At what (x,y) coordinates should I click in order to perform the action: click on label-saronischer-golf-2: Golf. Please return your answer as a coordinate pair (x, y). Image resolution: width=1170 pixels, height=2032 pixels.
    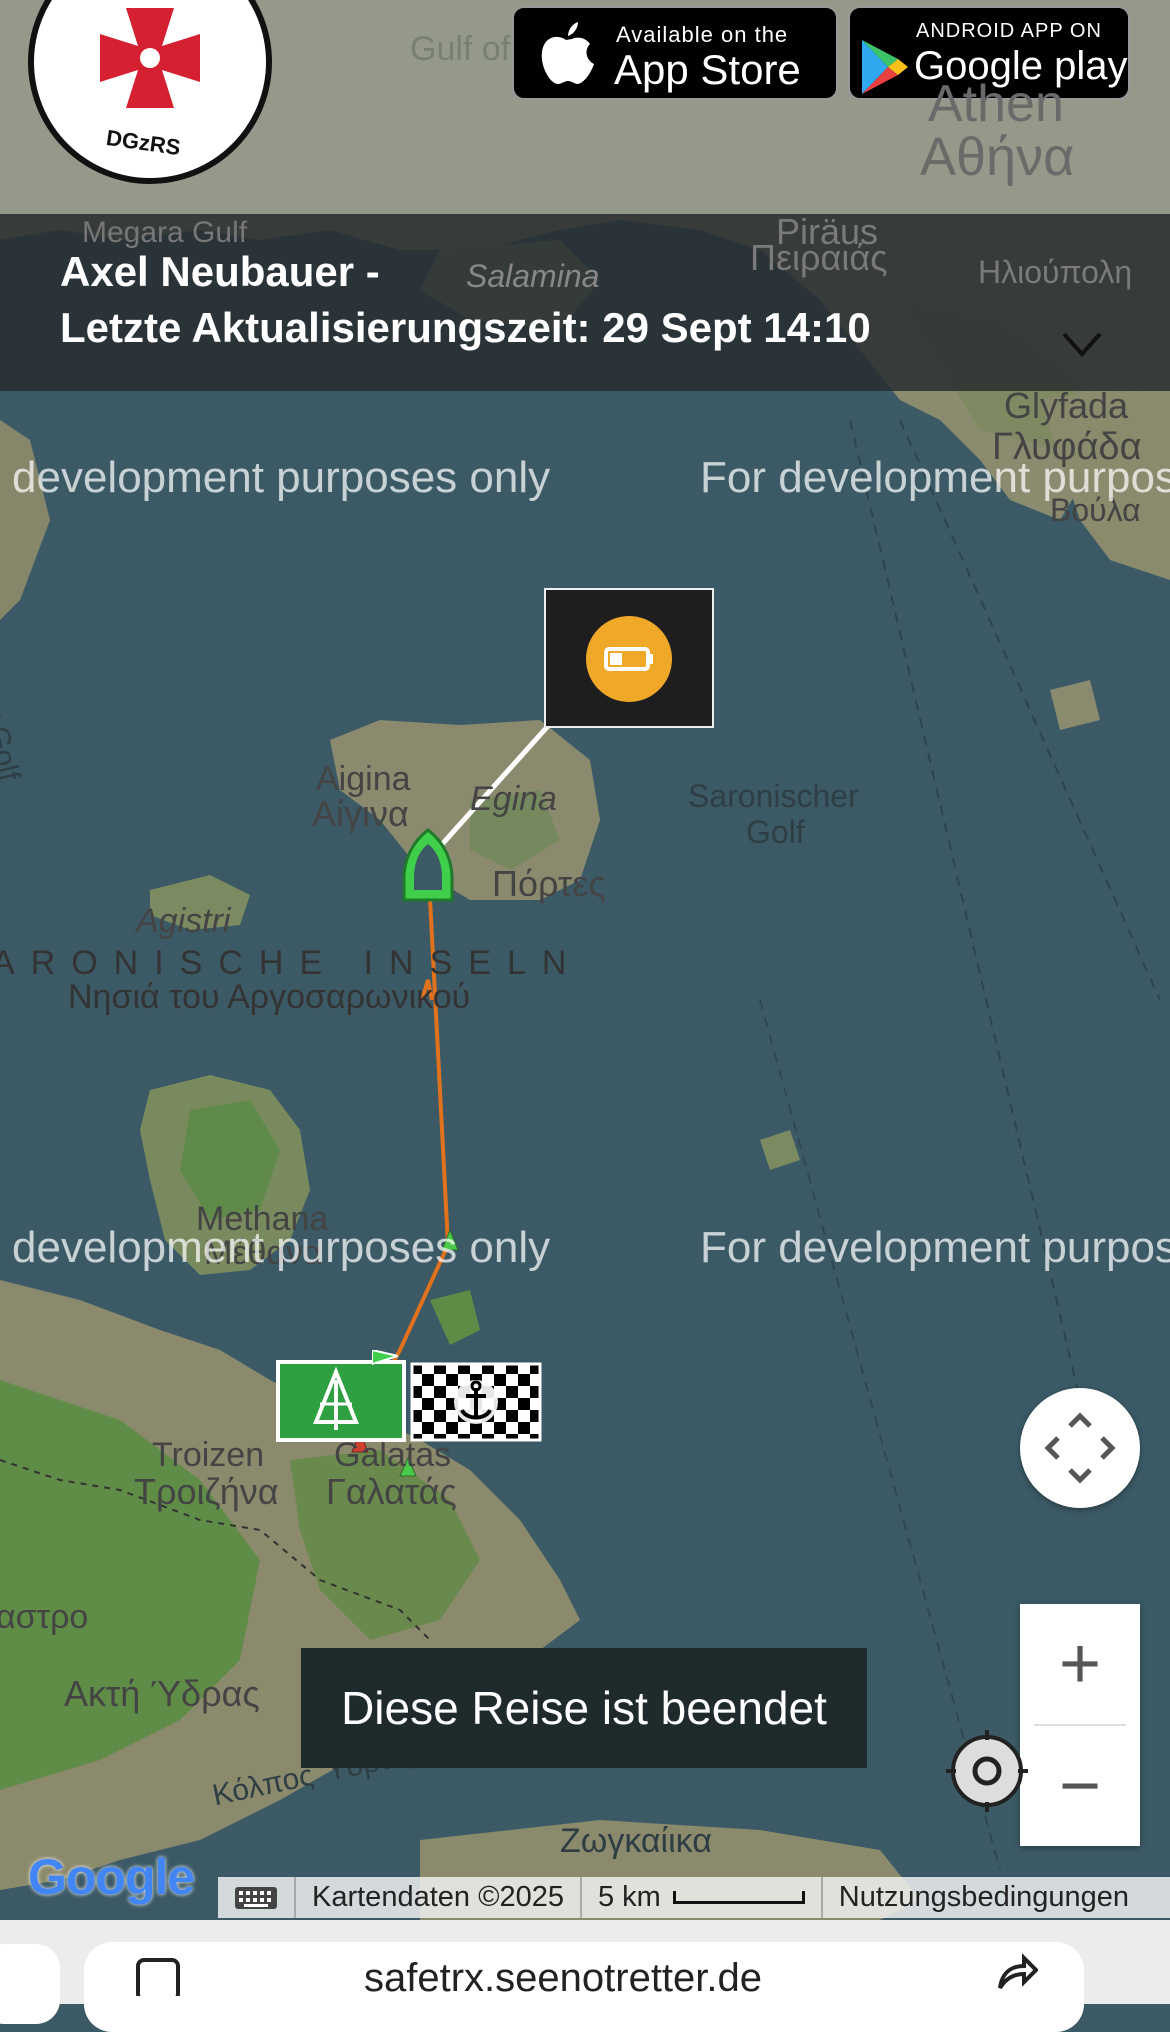
    Looking at the image, I should click on (775, 832).